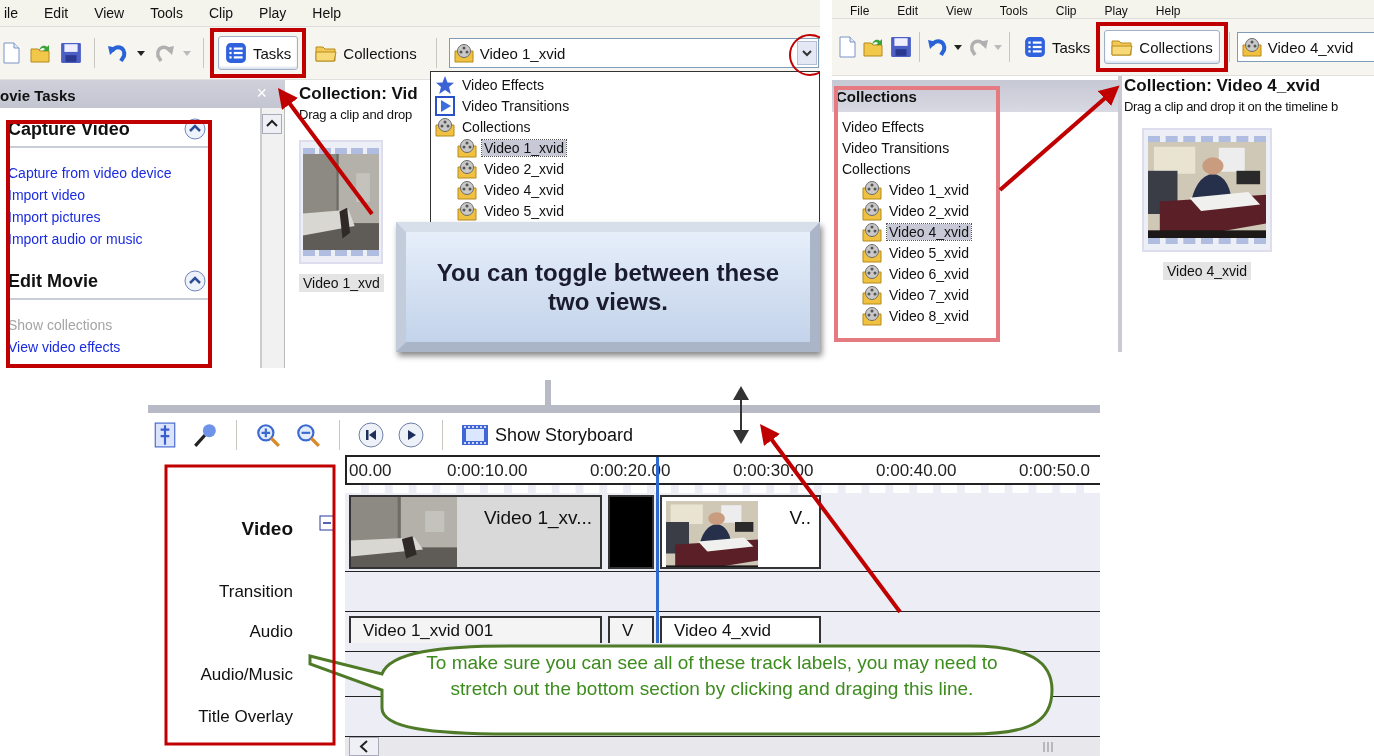 This screenshot has height=756, width=1374. I want to click on audio-clip: Video 1_xvid 001, so click(475, 629).